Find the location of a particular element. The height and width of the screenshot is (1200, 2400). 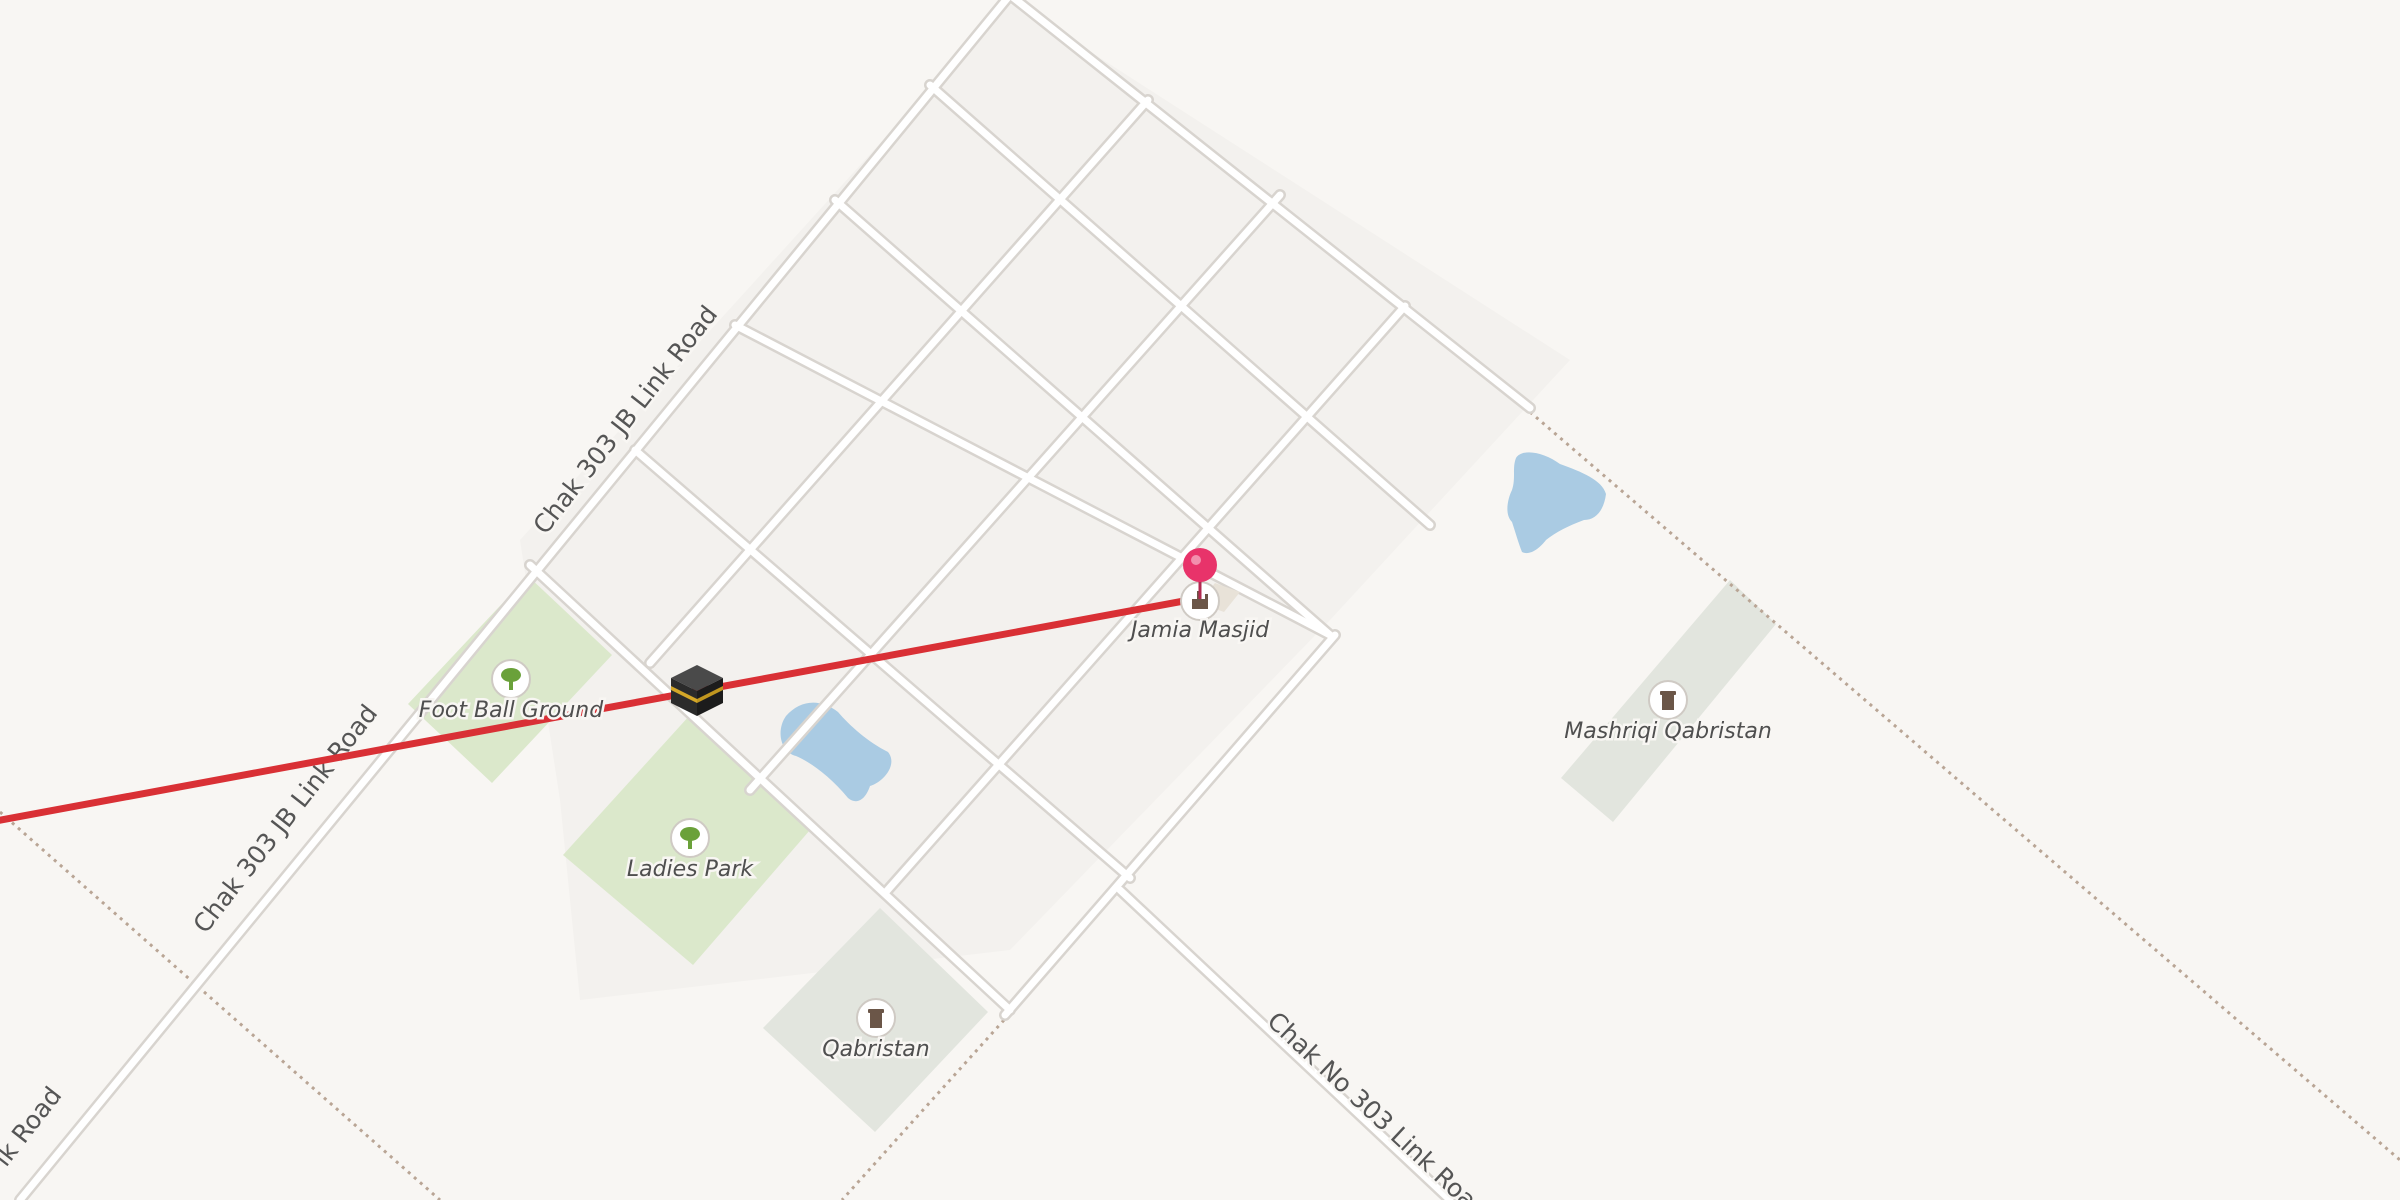

ladies-park-label: Ladies Park is located at coordinates (691, 869).